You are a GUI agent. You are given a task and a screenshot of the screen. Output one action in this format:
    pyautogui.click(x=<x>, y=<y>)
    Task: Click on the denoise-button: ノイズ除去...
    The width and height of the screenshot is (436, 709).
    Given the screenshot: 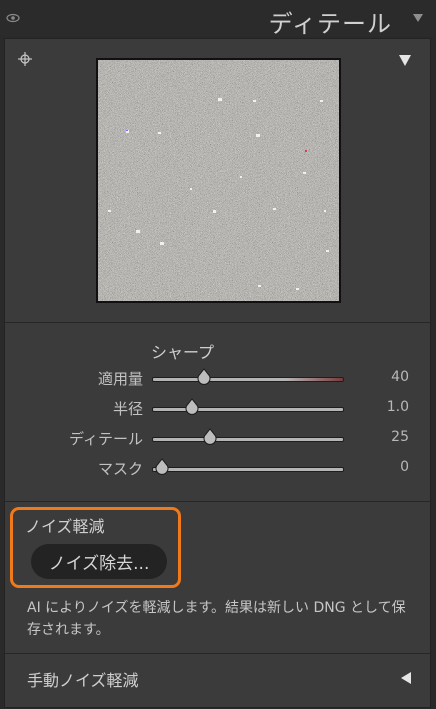 What is the action you would take?
    pyautogui.click(x=99, y=561)
    